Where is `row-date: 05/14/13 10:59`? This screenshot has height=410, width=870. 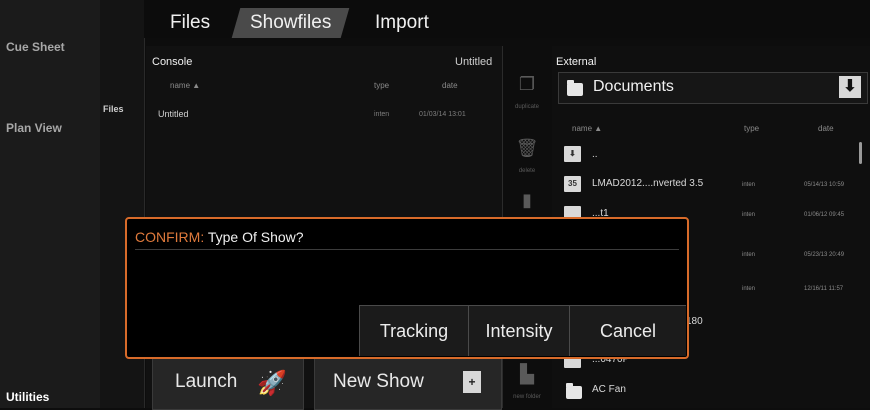
row-date: 05/14/13 10:59 is located at coordinates (824, 185).